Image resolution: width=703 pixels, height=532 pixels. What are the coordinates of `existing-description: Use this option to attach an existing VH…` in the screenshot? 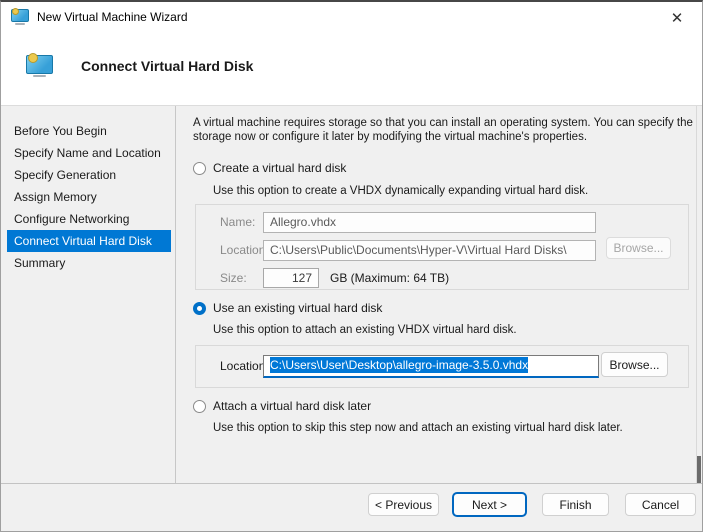 It's located at (365, 330).